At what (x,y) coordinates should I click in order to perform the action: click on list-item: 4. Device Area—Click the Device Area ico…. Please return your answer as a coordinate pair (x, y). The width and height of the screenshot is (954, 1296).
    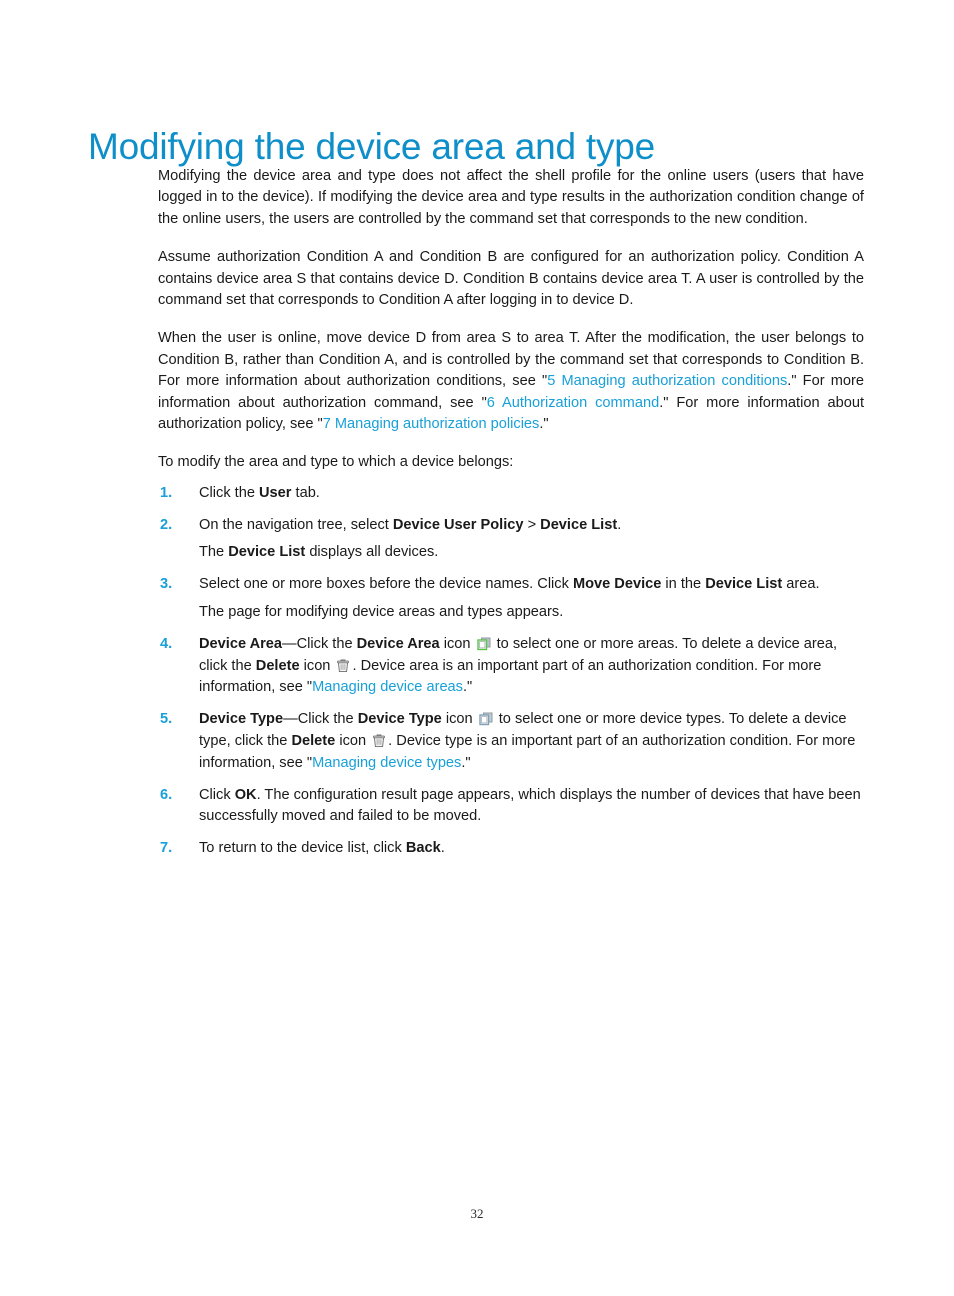
    Looking at the image, I should click on (511, 666).